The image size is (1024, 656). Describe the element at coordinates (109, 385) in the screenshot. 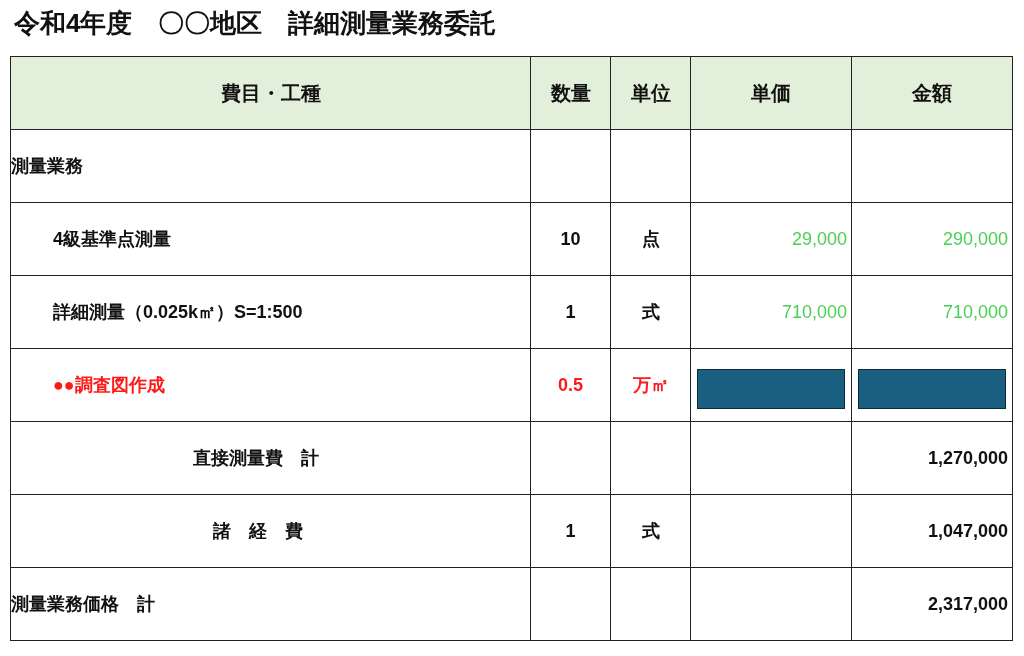

I see `table-cell-text: ●●調査図作成` at that location.